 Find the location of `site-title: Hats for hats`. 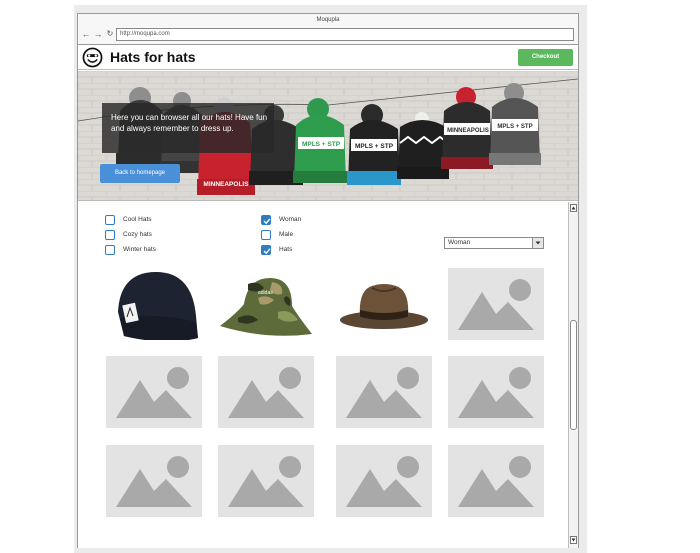

site-title: Hats for hats is located at coordinates (153, 57).